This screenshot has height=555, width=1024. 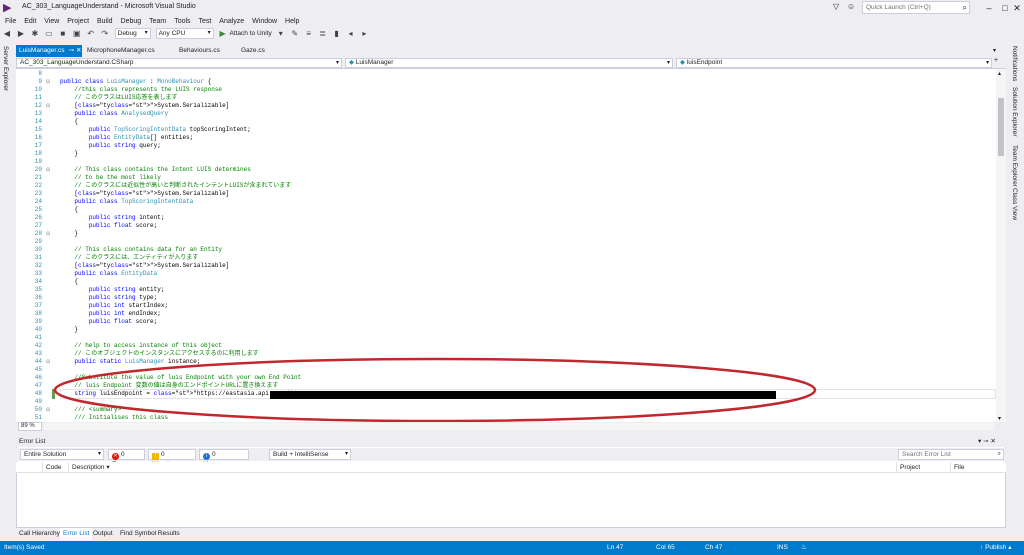 I want to click on menu-test: Test, so click(x=205, y=22).